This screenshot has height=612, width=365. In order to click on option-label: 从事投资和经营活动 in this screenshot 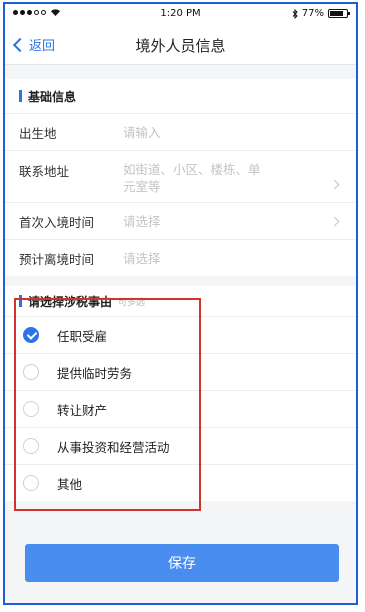, I will do `click(113, 447)`.